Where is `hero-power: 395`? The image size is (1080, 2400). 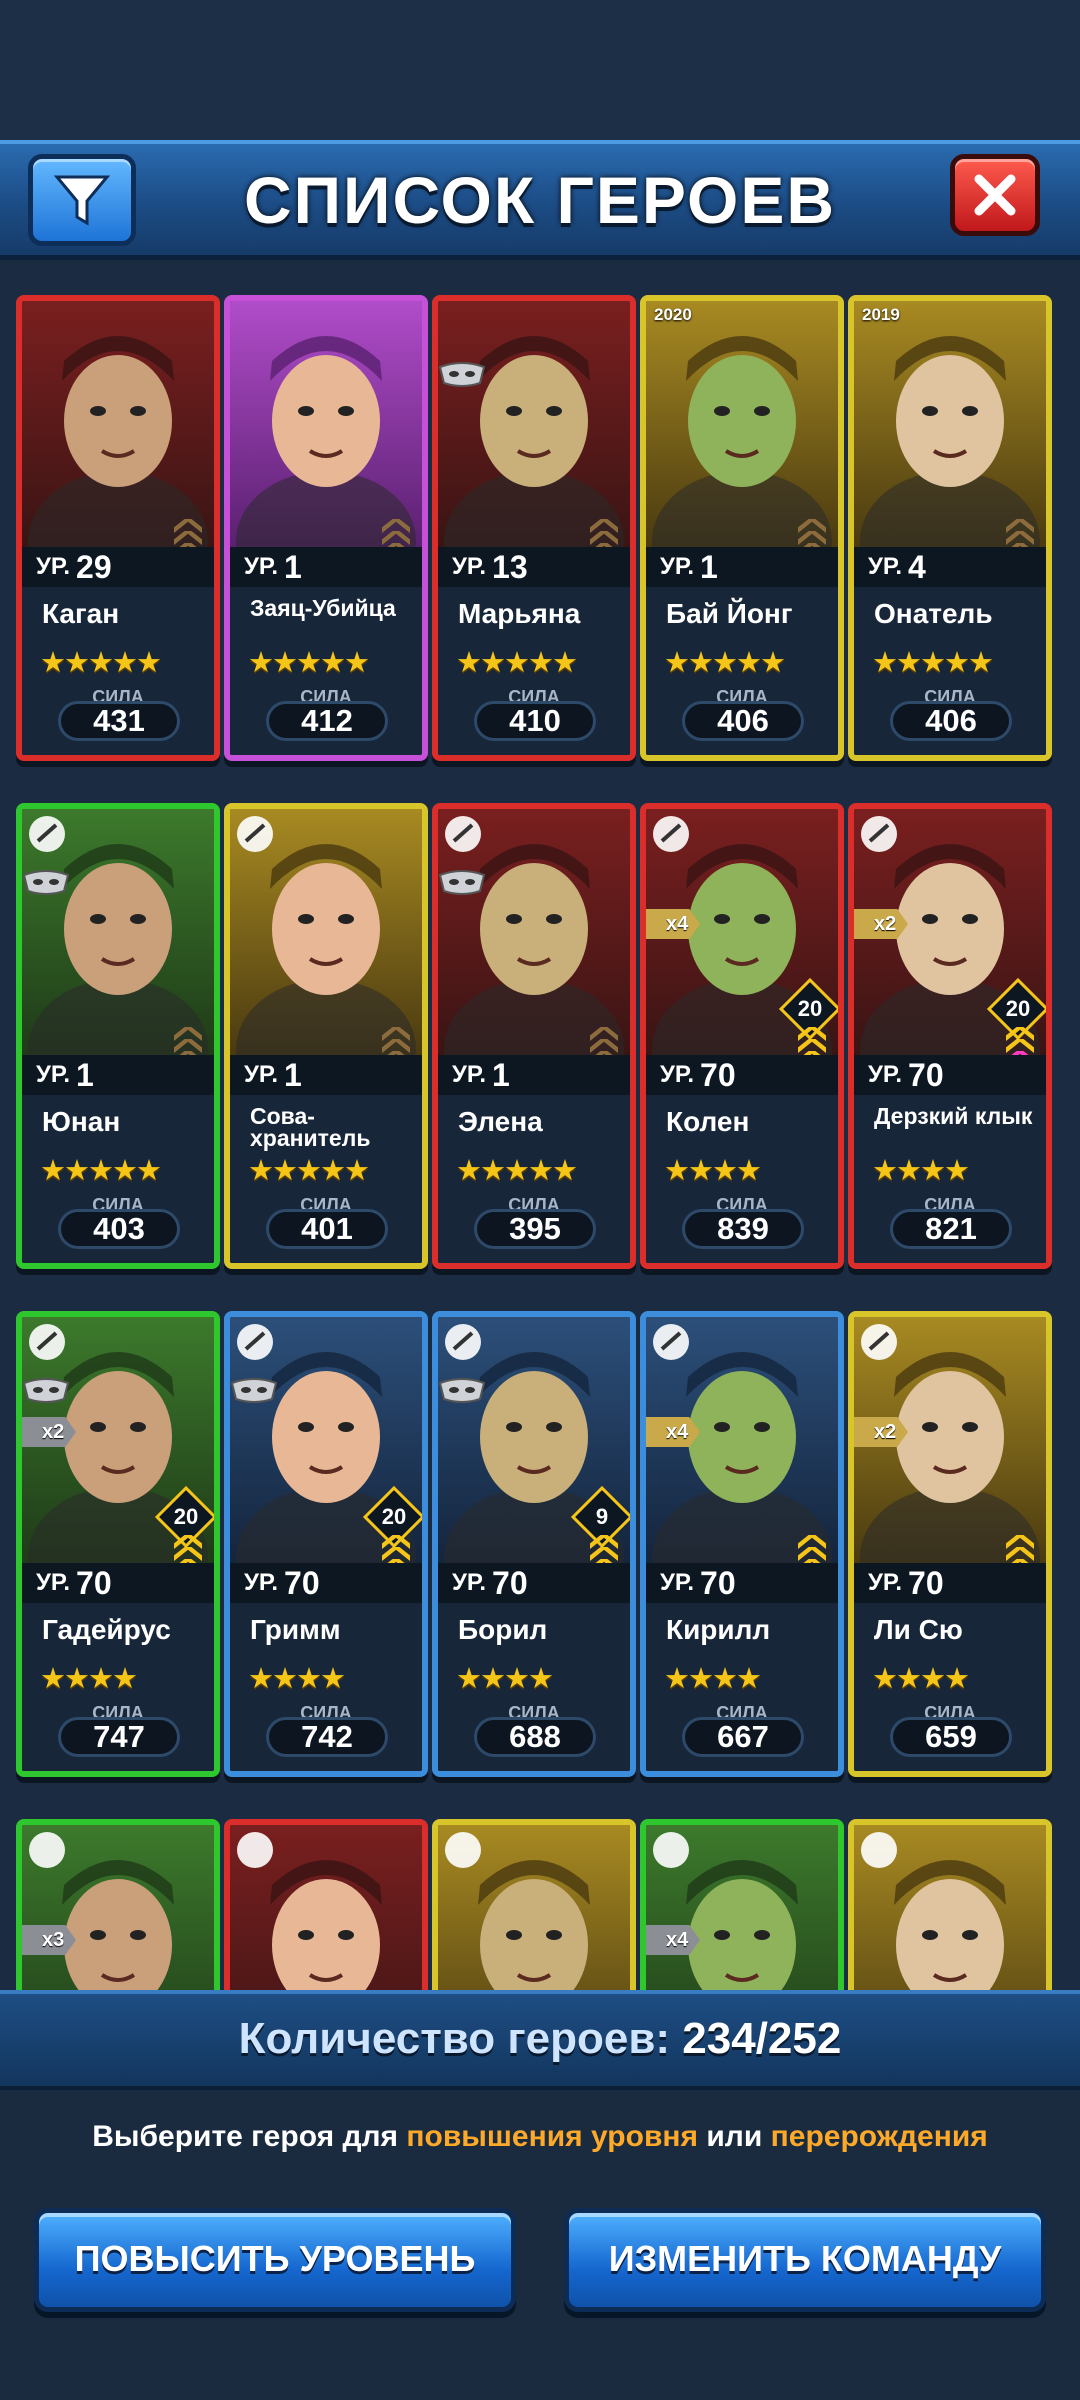 hero-power: 395 is located at coordinates (535, 1229).